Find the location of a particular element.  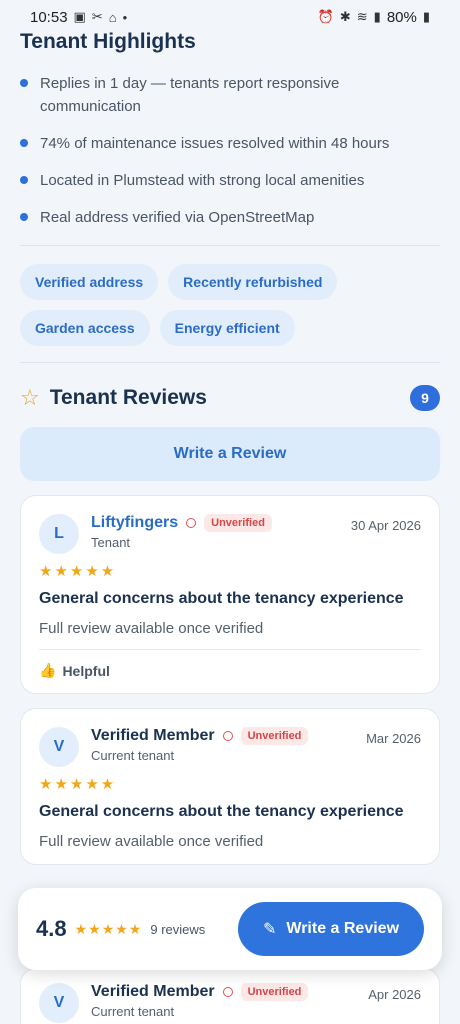

write-review-label: Write a Review is located at coordinates (343, 928).